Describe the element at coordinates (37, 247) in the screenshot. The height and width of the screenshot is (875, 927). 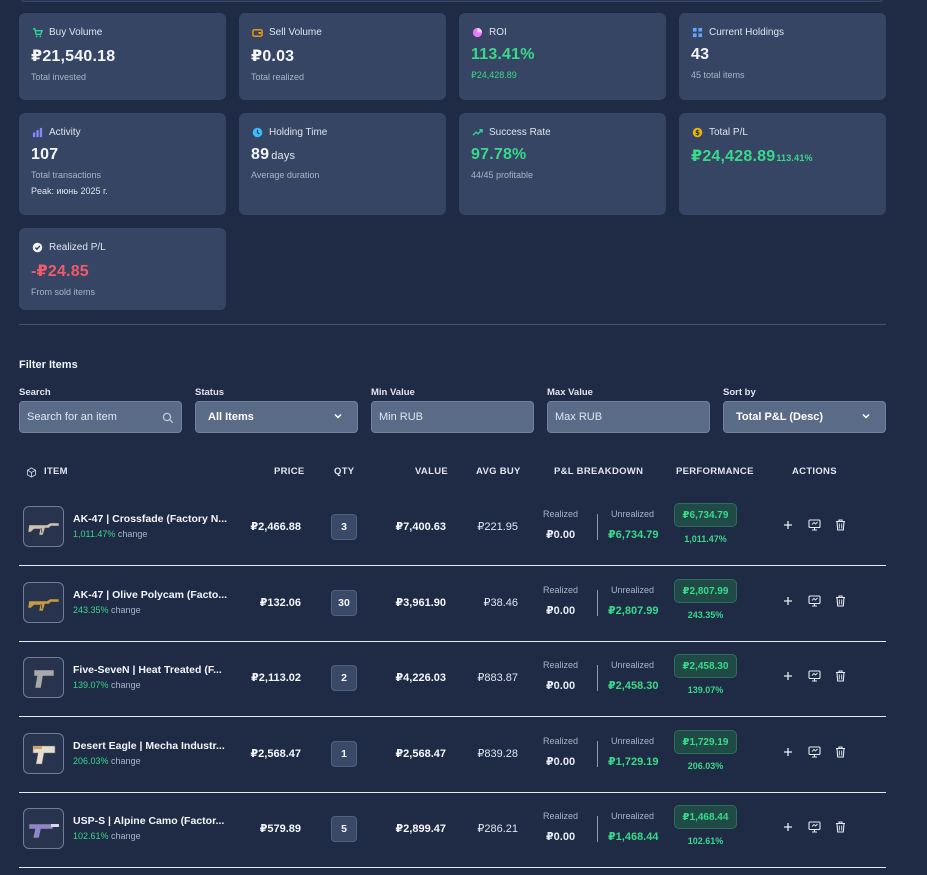
I see `check-circle-icon` at that location.